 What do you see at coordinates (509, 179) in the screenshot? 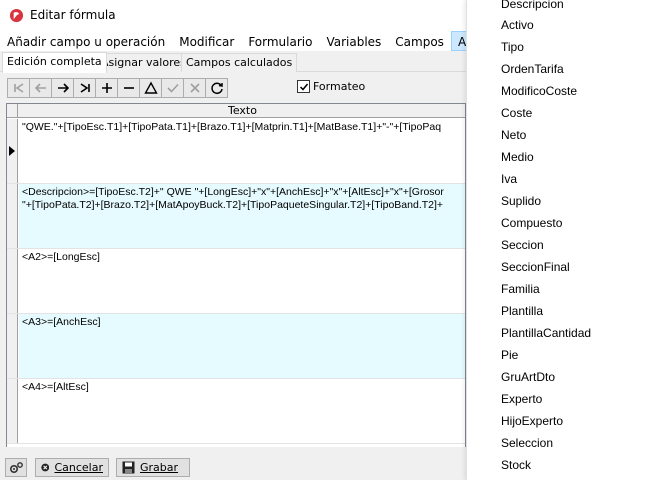
I see `field-item-iva: Iva` at bounding box center [509, 179].